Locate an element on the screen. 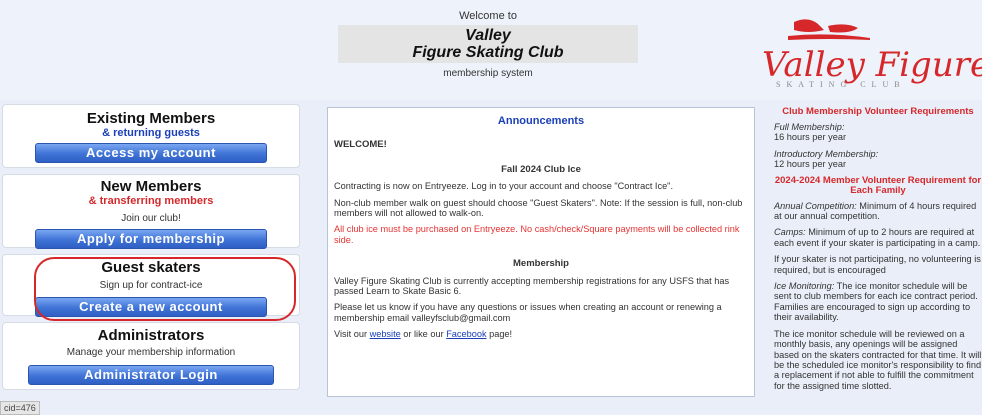  apply-membership-button: Apply for membership is located at coordinates (151, 239).